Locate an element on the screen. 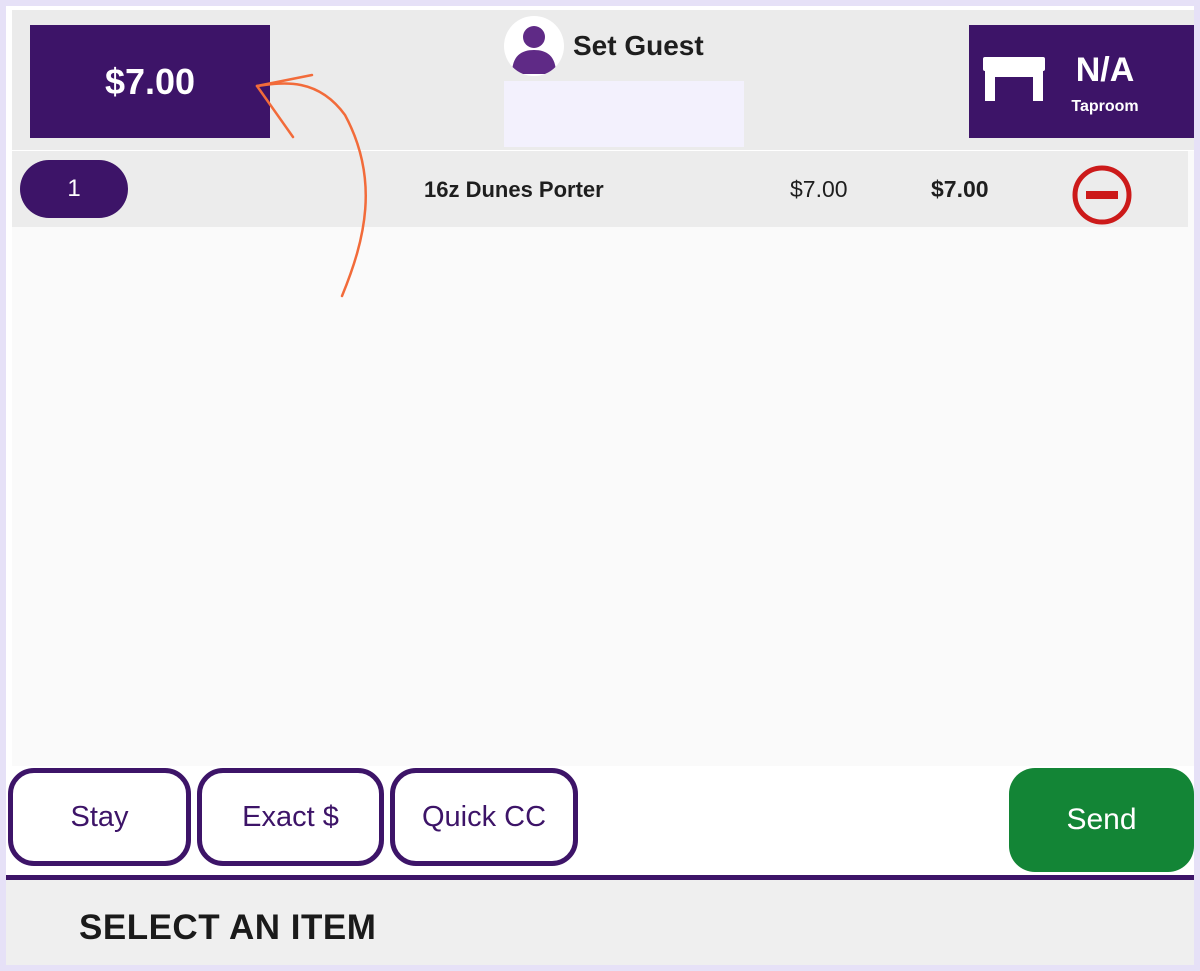 Image resolution: width=1200 pixels, height=971 pixels. item-unit-price: $7.00 is located at coordinates (819, 189).